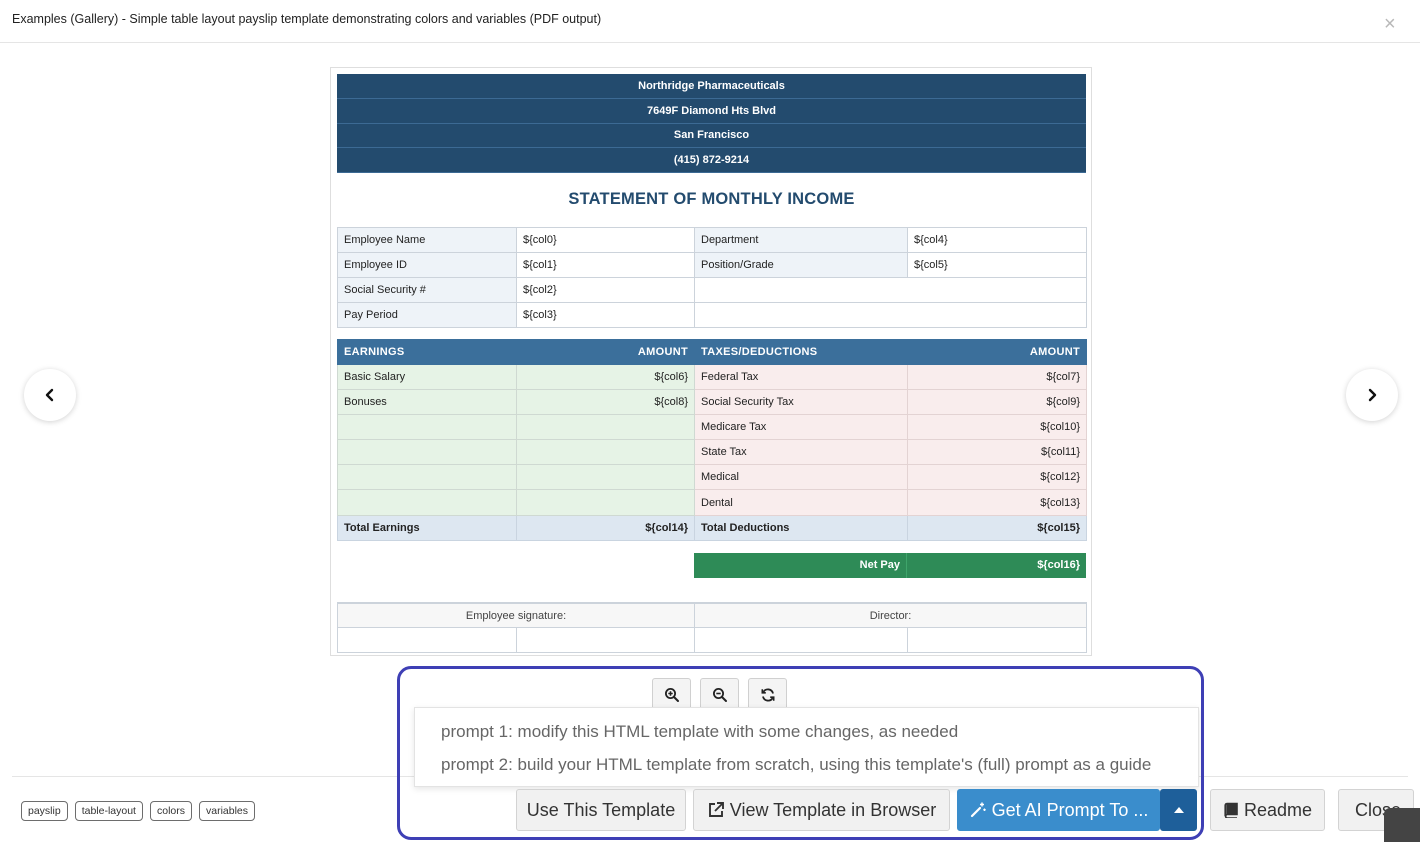 This screenshot has width=1420, height=842. Describe the element at coordinates (1278, 809) in the screenshot. I see `readme-label: Readme` at that location.